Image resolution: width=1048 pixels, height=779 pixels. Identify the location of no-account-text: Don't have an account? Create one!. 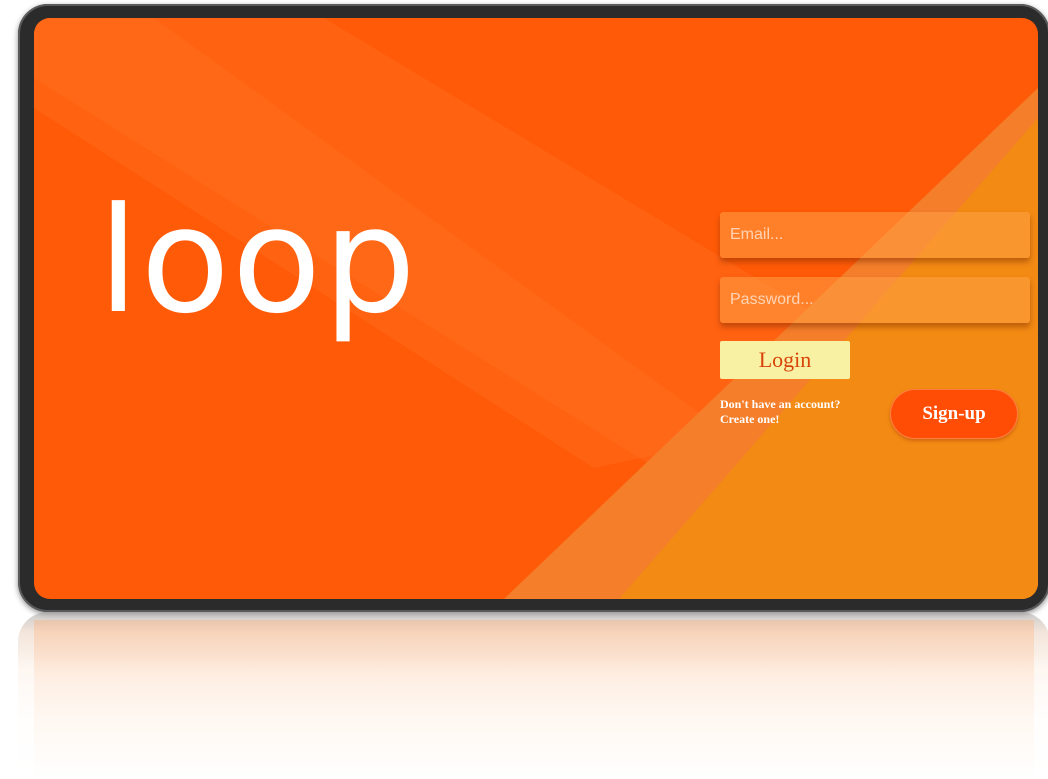
(780, 412).